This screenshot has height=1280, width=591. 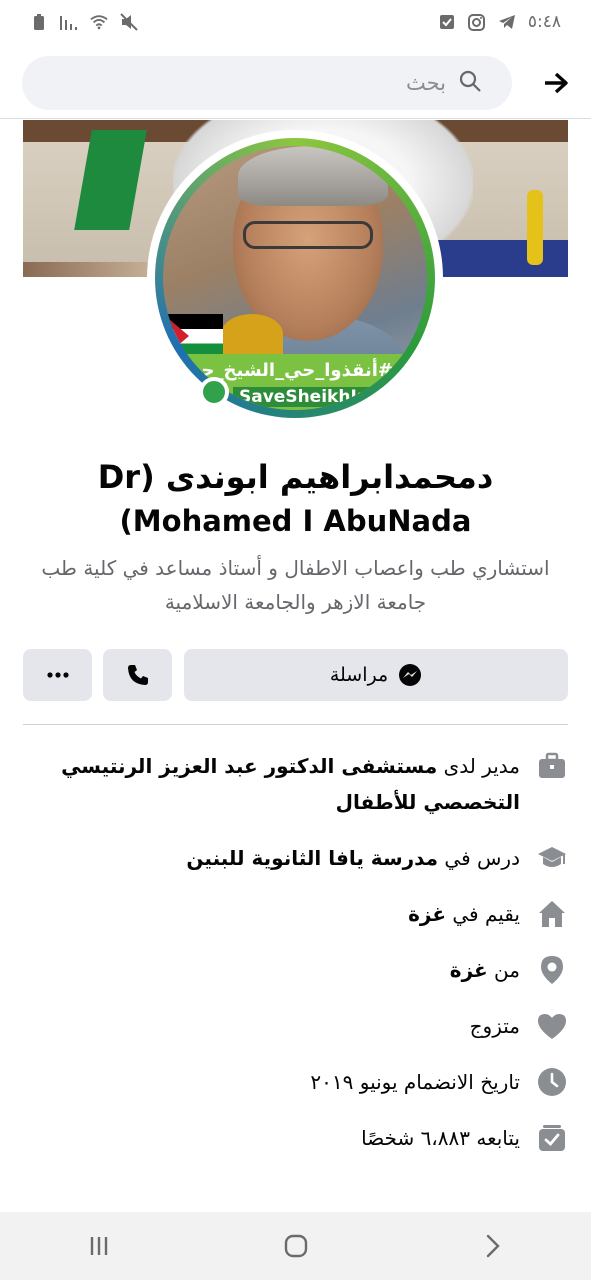 What do you see at coordinates (39, 22) in the screenshot?
I see `battery-icon` at bounding box center [39, 22].